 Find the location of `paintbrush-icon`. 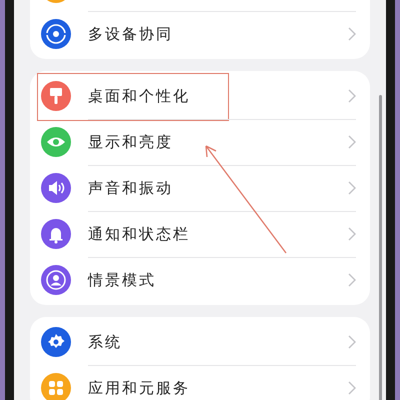

paintbrush-icon is located at coordinates (56, 96).